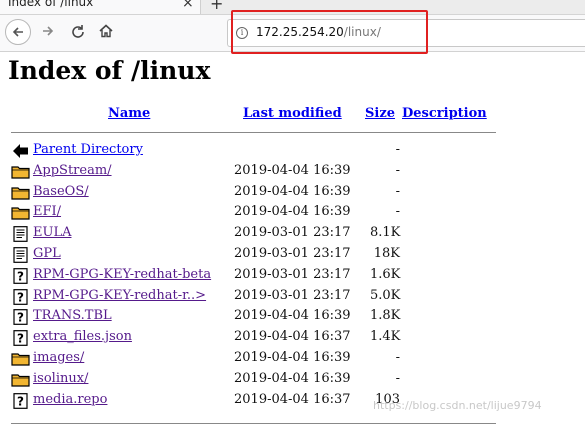 This screenshot has height=426, width=585. What do you see at coordinates (122, 274) in the screenshot?
I see `file-link: RPM-GPG-KEY-redhat-beta` at bounding box center [122, 274].